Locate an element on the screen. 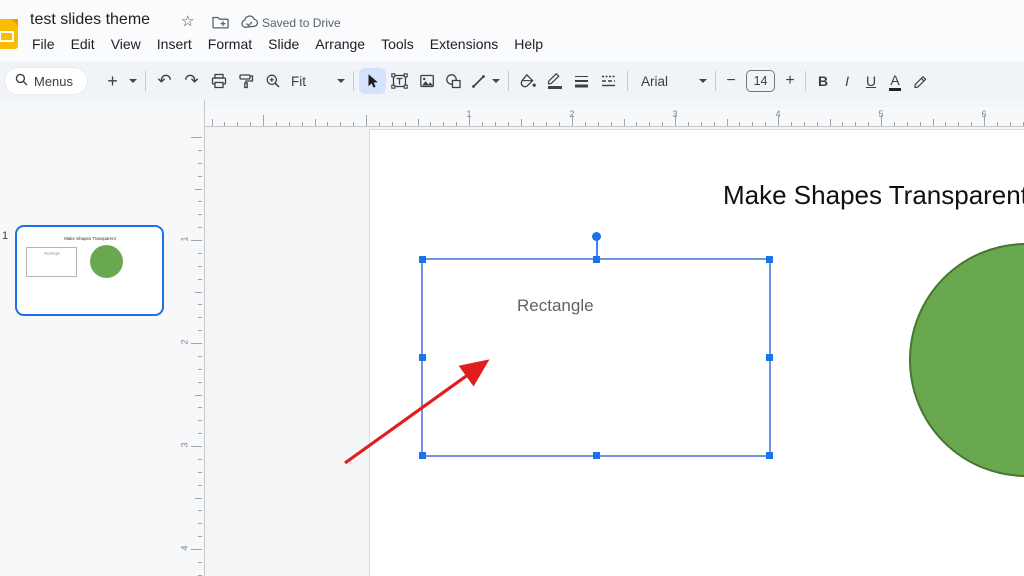 The image size is (1024, 576). insert-image-button is located at coordinates (426, 81).